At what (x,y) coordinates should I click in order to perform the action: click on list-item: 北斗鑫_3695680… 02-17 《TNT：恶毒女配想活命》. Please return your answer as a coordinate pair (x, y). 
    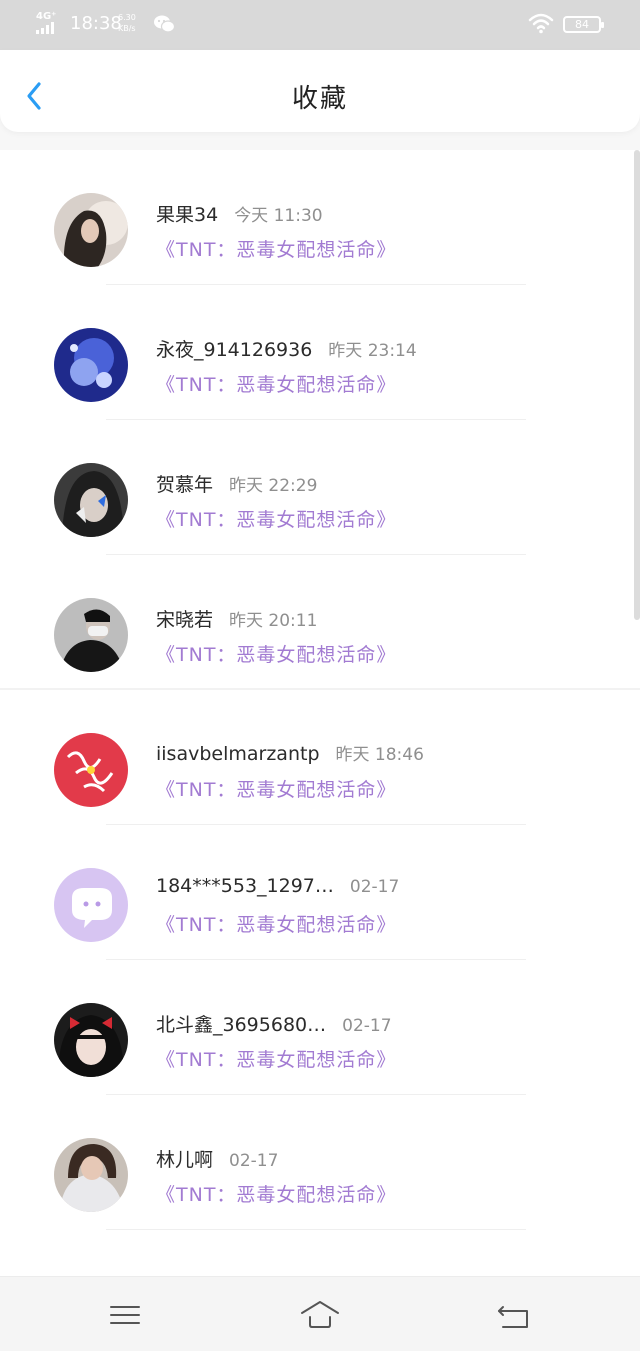
    Looking at the image, I should click on (316, 1027).